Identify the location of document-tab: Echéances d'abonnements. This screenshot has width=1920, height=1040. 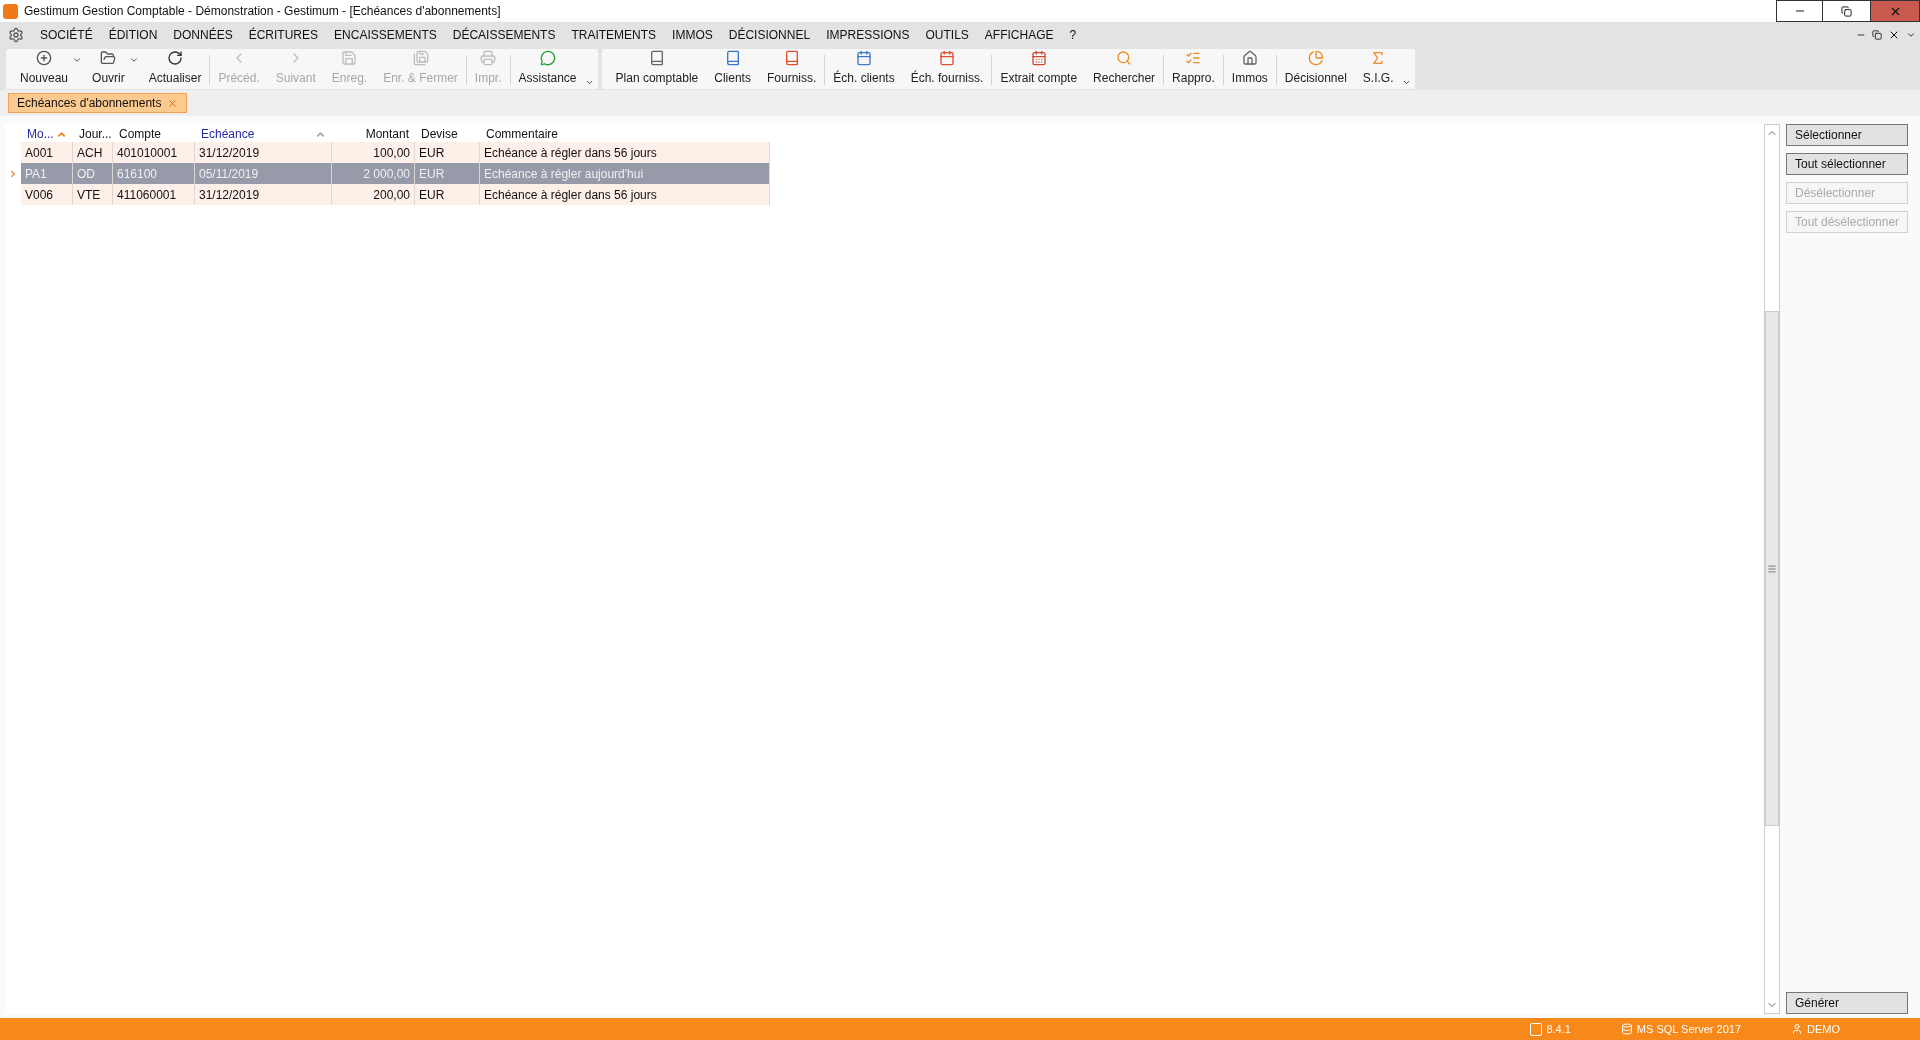
(98, 103).